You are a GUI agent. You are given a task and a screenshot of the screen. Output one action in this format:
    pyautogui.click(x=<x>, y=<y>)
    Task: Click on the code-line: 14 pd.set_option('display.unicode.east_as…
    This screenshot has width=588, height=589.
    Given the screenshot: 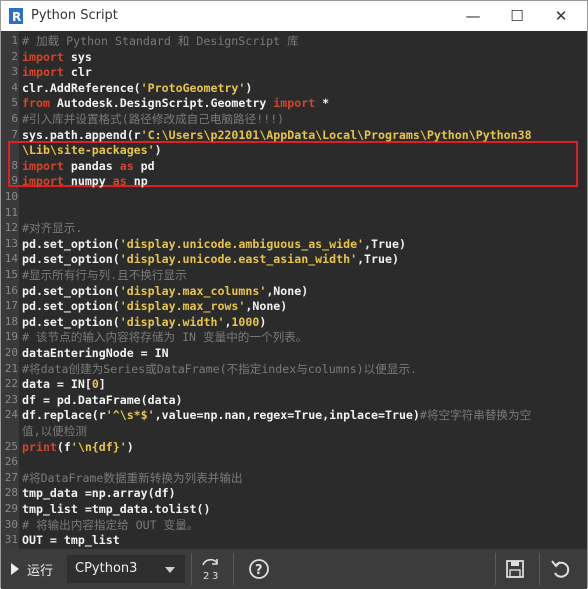 What is the action you would take?
    pyautogui.click(x=294, y=259)
    